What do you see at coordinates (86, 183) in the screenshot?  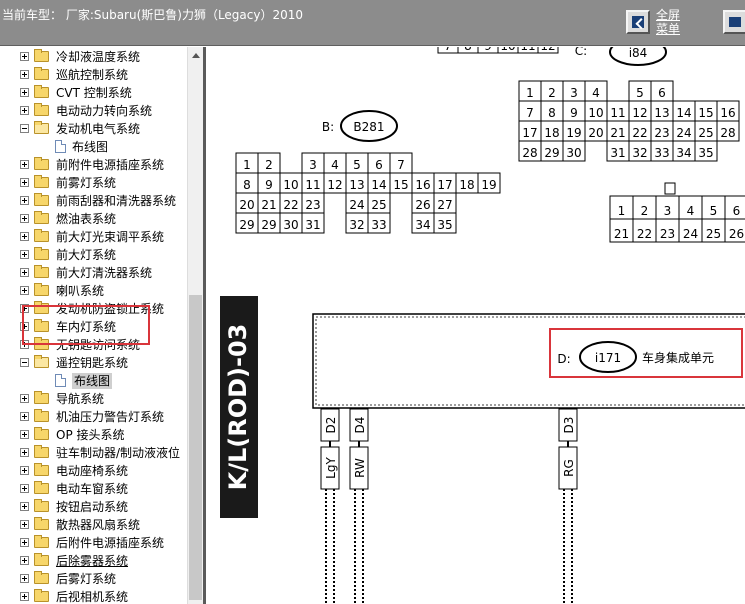 I see `tree-item-label: 前雾灯系统` at bounding box center [86, 183].